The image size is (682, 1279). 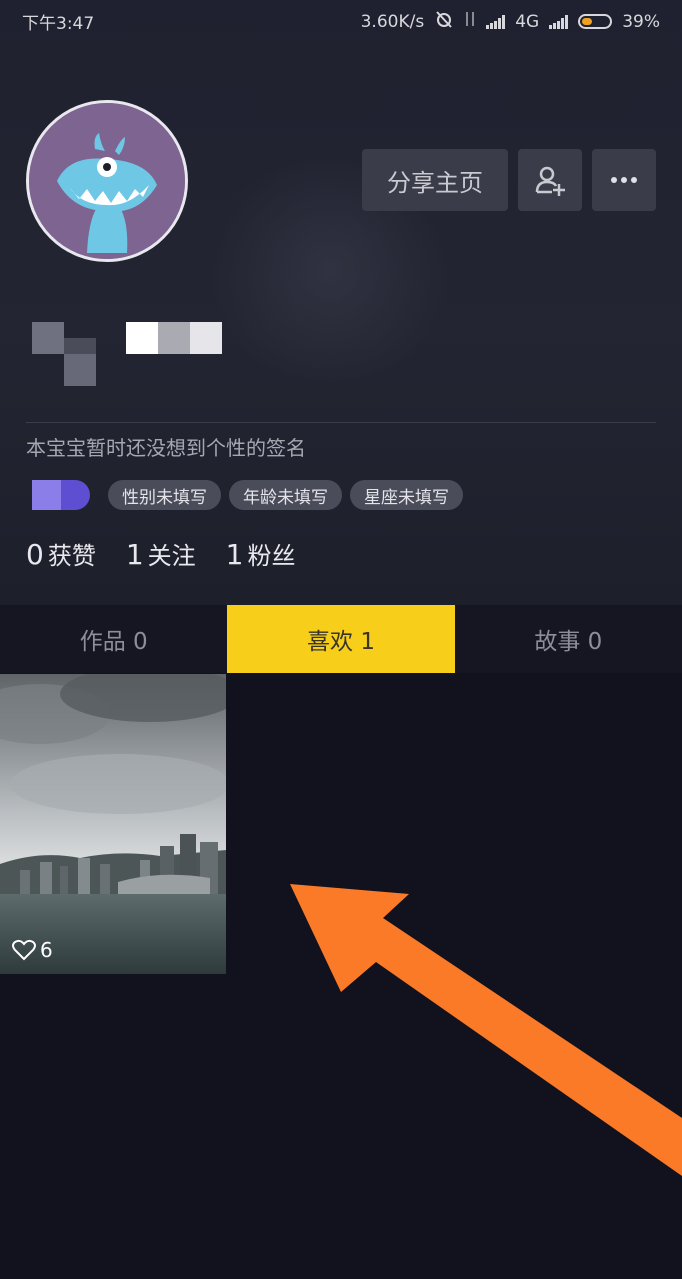 I want to click on annotation-arrow-icon, so click(x=486, y=1030).